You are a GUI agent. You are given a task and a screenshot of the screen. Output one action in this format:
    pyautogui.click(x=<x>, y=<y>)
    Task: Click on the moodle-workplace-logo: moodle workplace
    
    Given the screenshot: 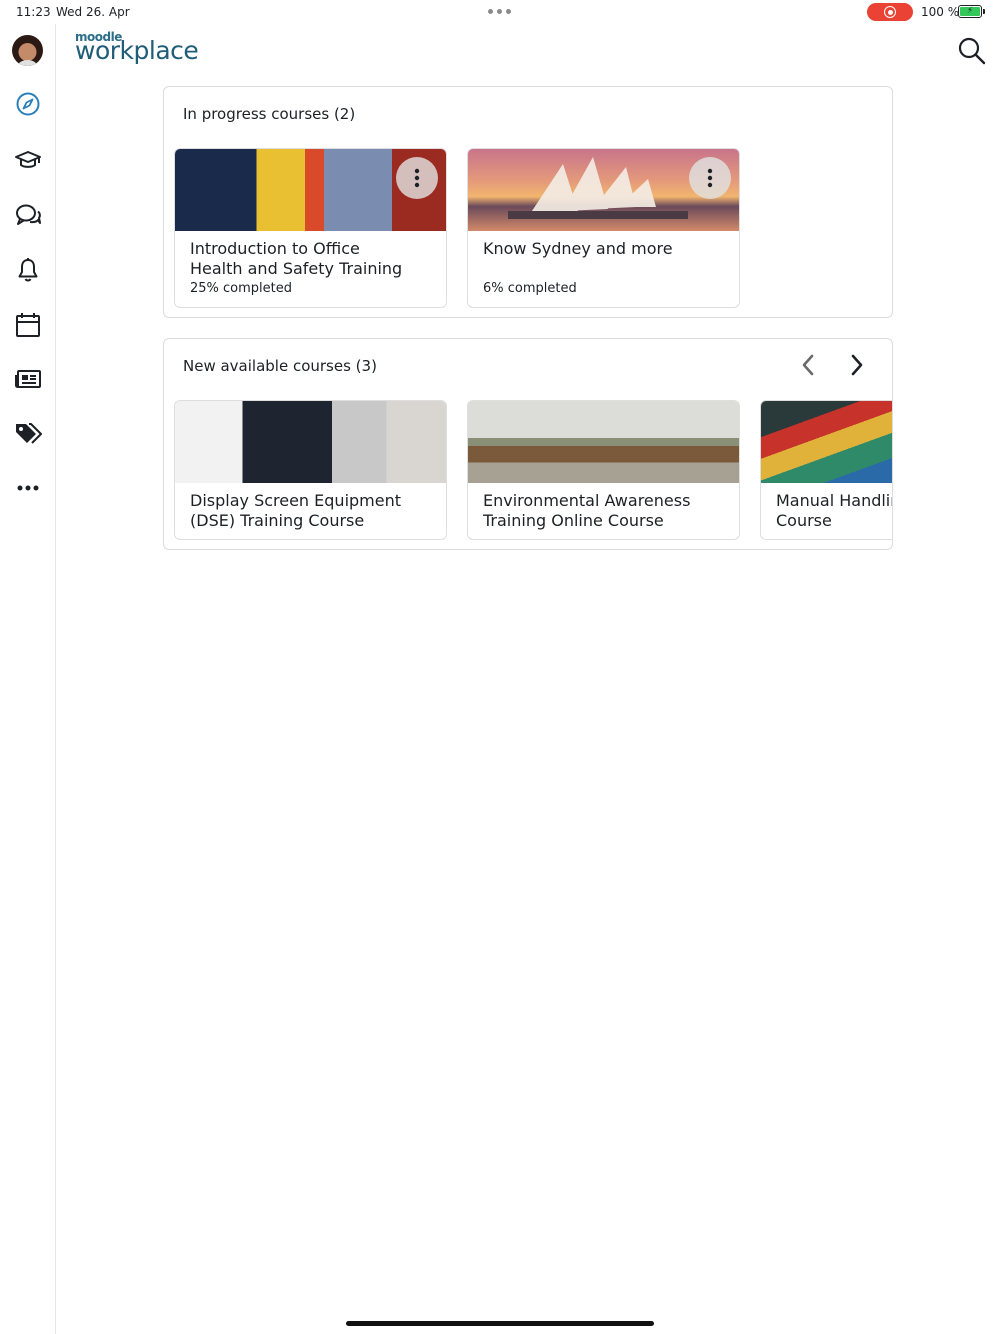 What is the action you would take?
    pyautogui.click(x=137, y=48)
    